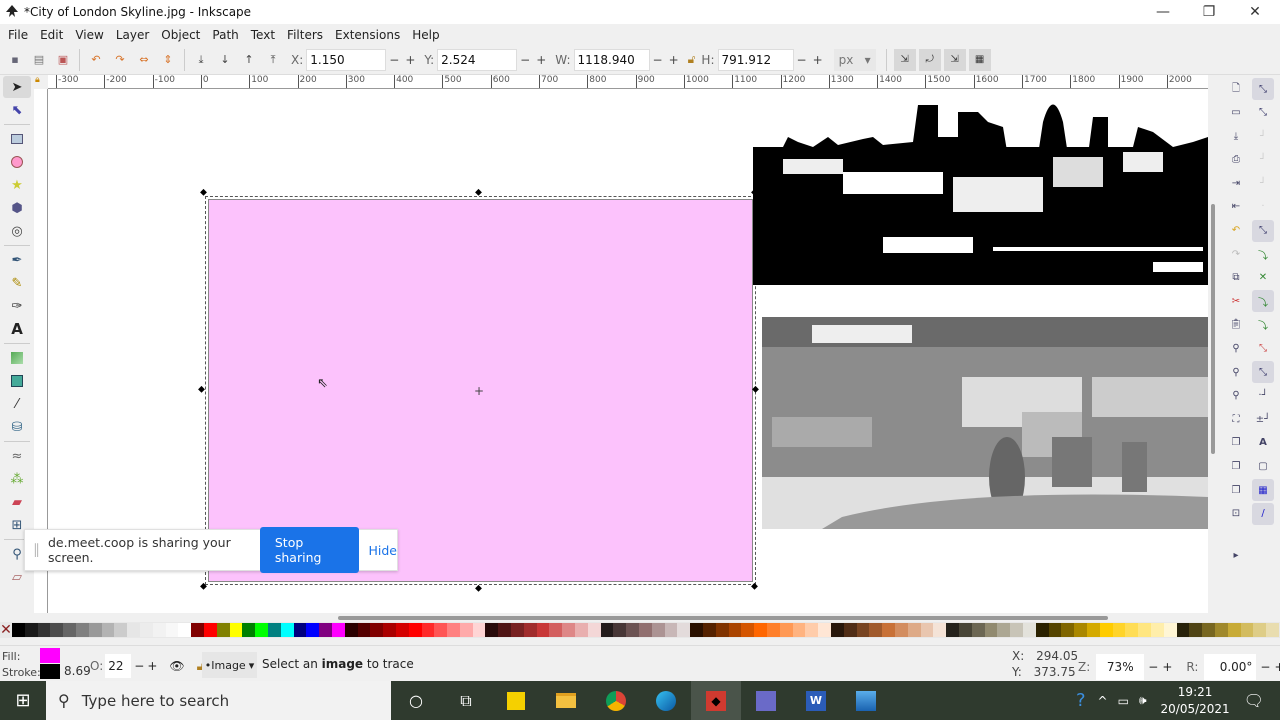  What do you see at coordinates (1263, 160) in the screenshot?
I see `snap-bbox-corner-icon: ┘` at bounding box center [1263, 160].